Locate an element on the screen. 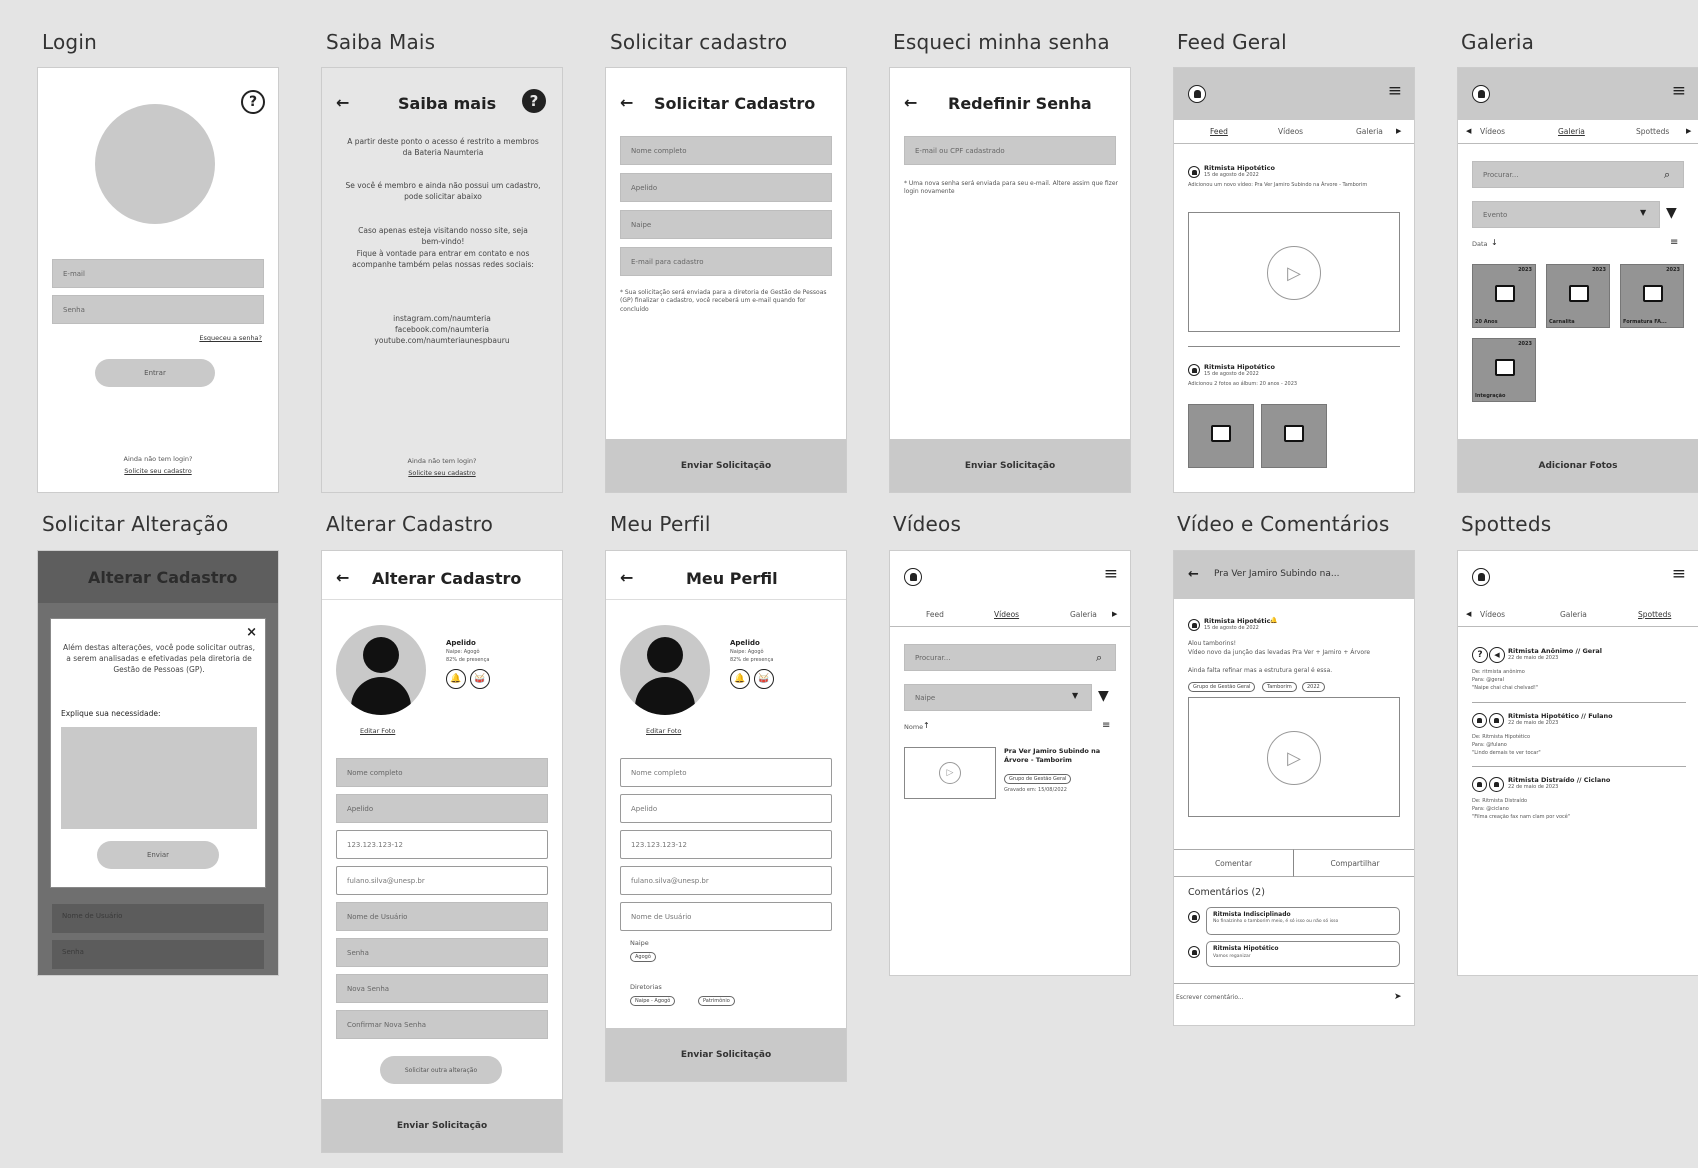 This screenshot has height=1168, width=1698. new-password-field: Nova Senha is located at coordinates (442, 988).